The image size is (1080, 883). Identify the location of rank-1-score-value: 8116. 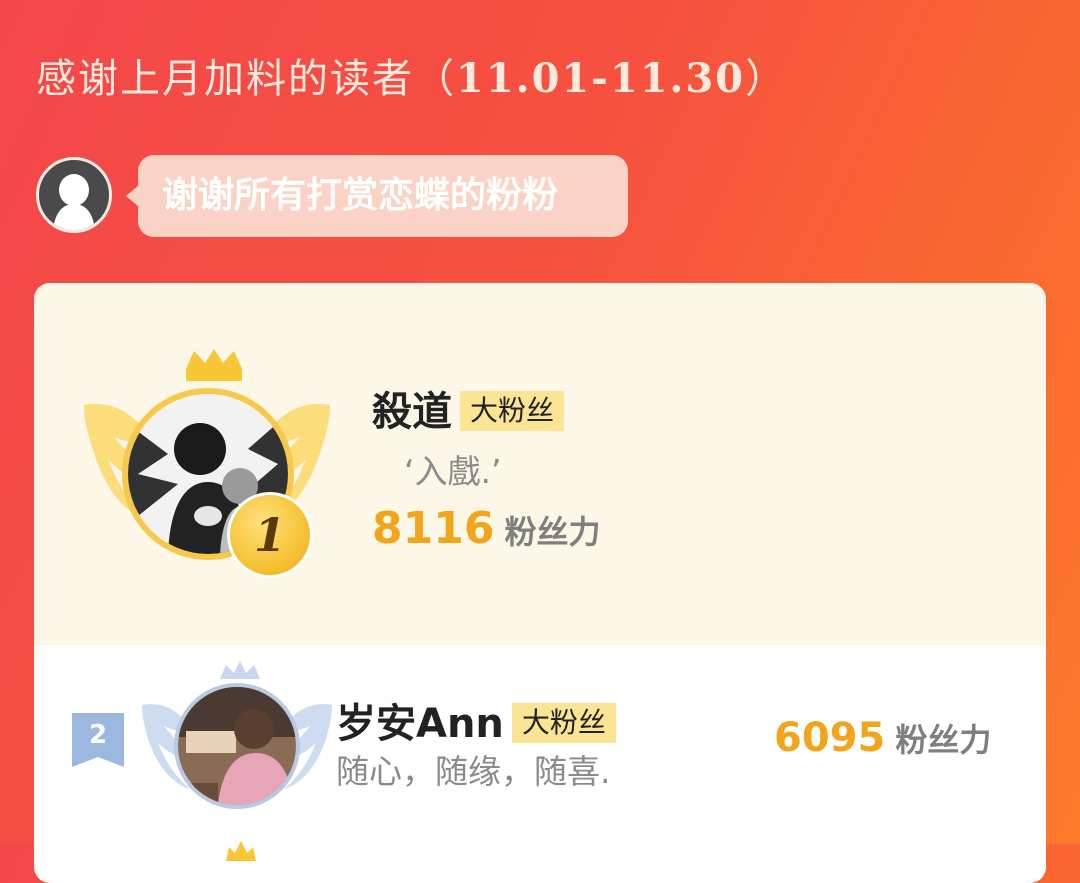
(433, 528).